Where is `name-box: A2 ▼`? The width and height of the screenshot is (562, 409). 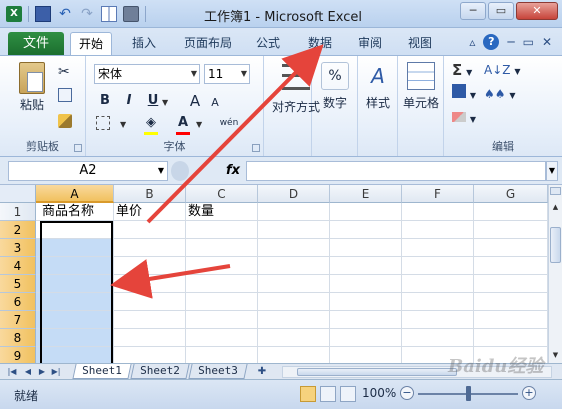
name-box: A2 ▼ is located at coordinates (88, 171).